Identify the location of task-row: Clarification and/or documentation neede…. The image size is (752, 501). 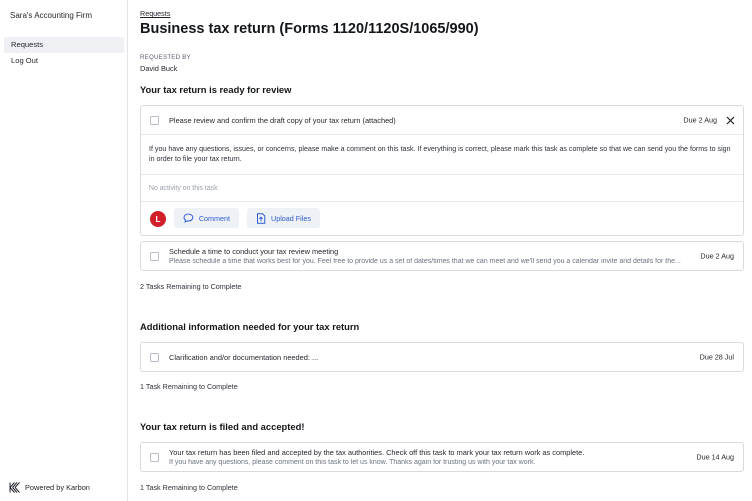
(442, 357).